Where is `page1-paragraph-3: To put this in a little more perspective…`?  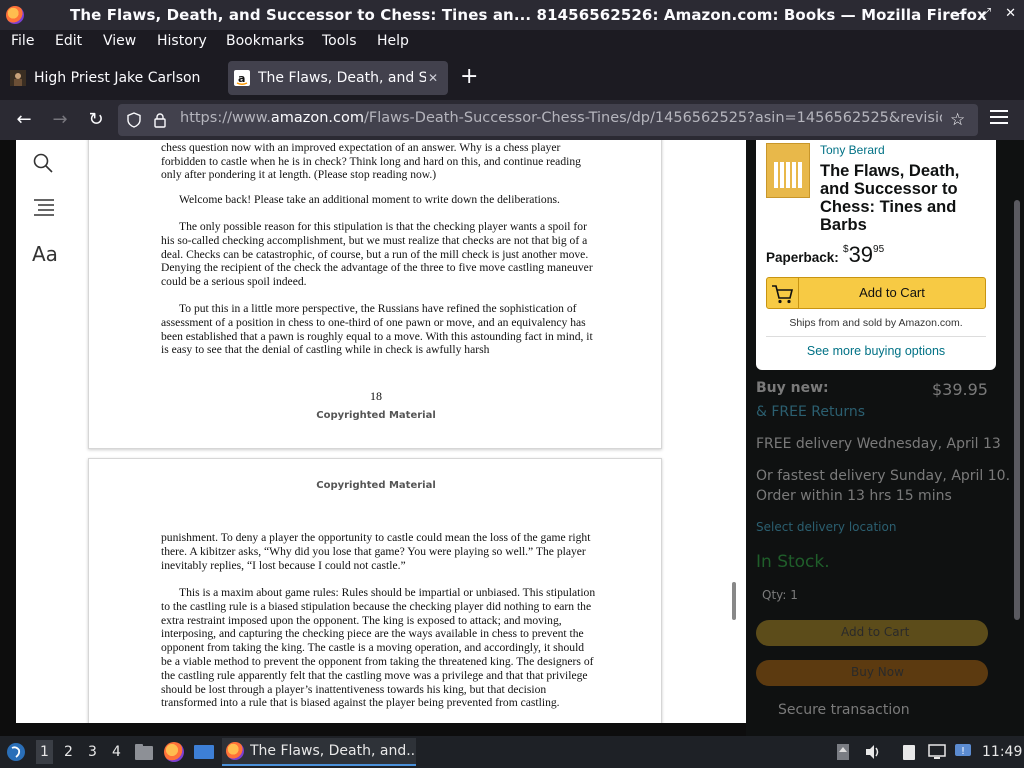
page1-paragraph-3: To put this in a little more perspective… is located at coordinates (377, 329).